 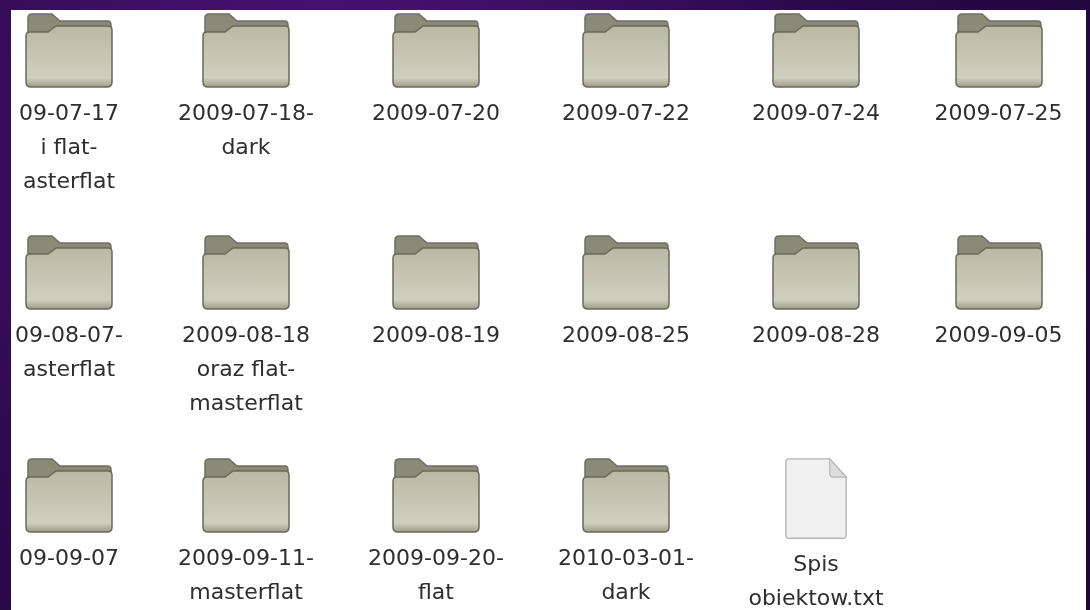 I want to click on file-name: 09-09-07, so click(x=69, y=558).